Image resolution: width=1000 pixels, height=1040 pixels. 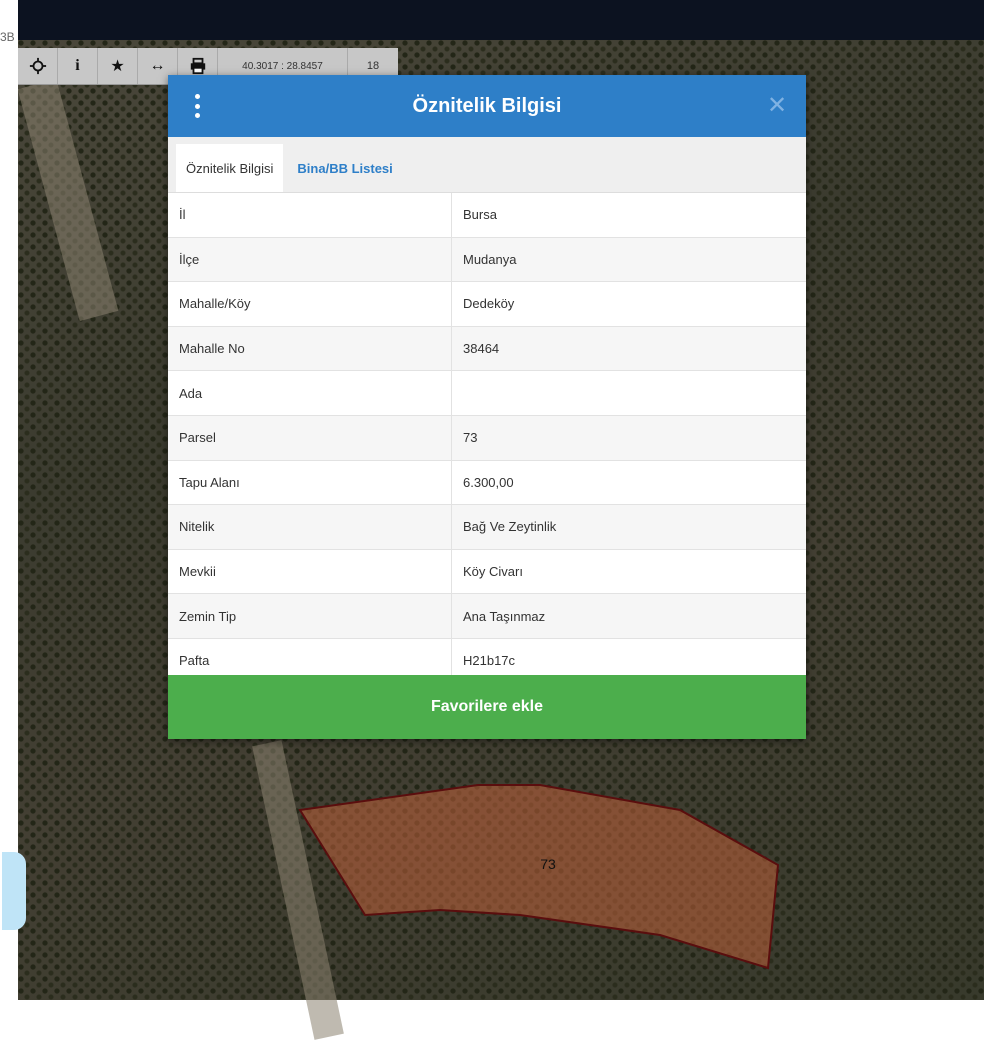 What do you see at coordinates (777, 106) in the screenshot?
I see `close-icon: ✕` at bounding box center [777, 106].